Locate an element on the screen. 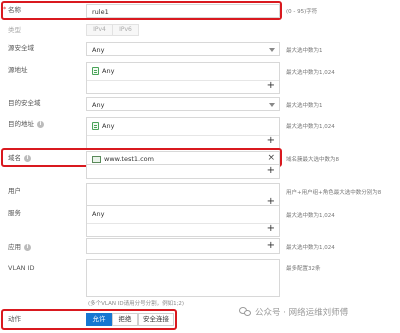  domain-add-row: + is located at coordinates (183, 172).